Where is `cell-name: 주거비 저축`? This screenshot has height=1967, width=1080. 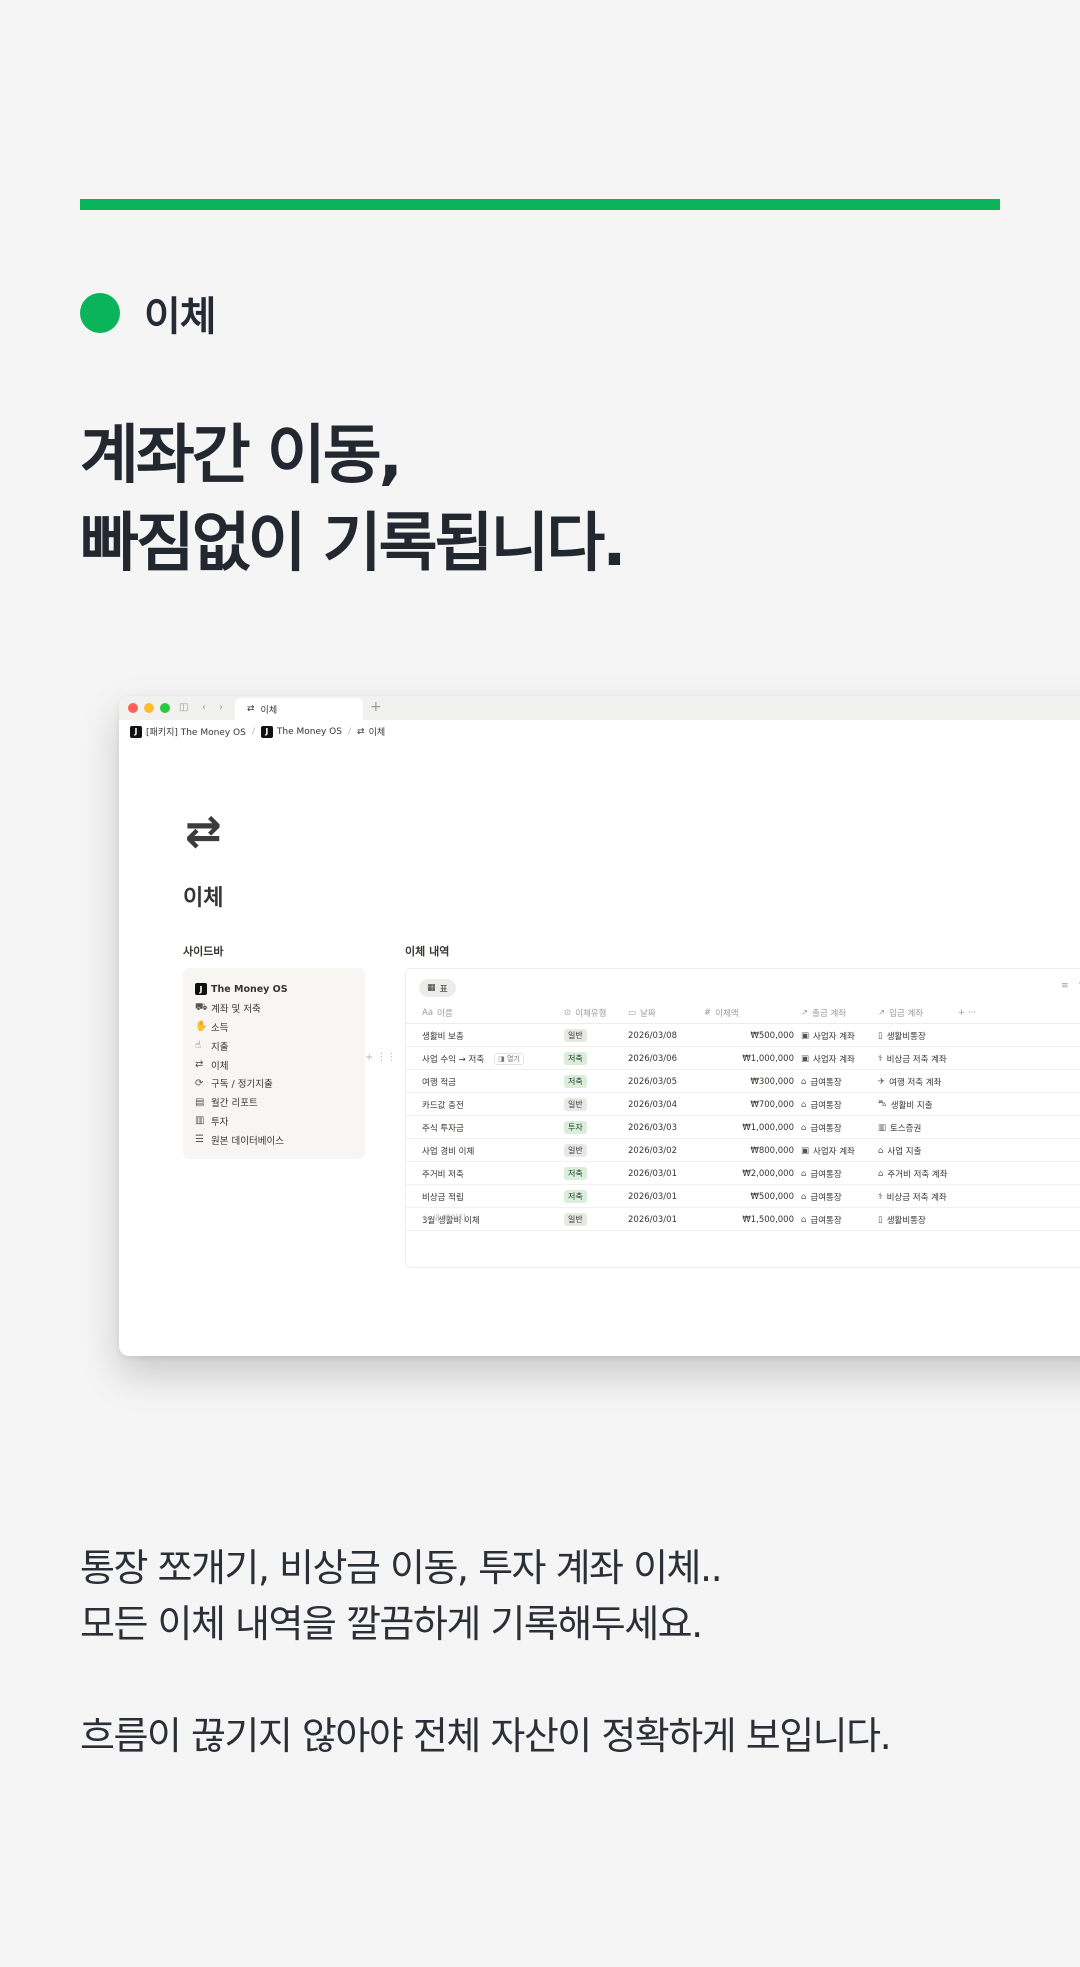 cell-name: 주거비 저축 is located at coordinates (497, 1173).